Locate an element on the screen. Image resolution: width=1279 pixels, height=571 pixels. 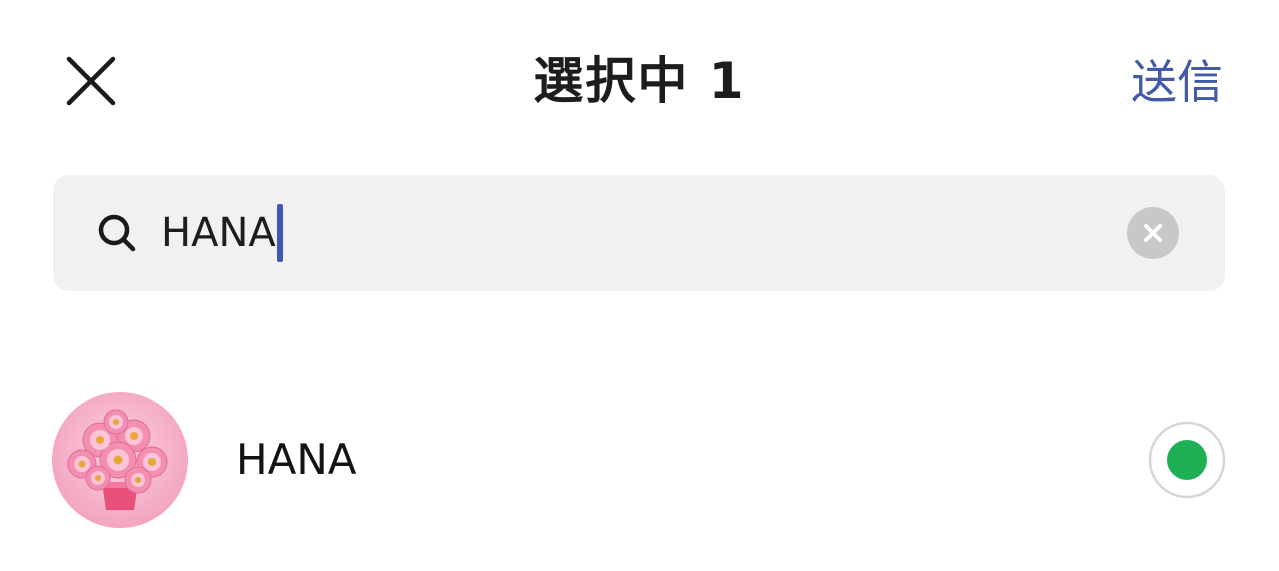
text-caret is located at coordinates (279, 233).